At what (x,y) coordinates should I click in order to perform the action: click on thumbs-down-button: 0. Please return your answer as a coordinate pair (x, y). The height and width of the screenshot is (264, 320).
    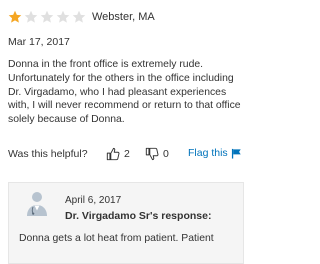
    Looking at the image, I should click on (157, 154).